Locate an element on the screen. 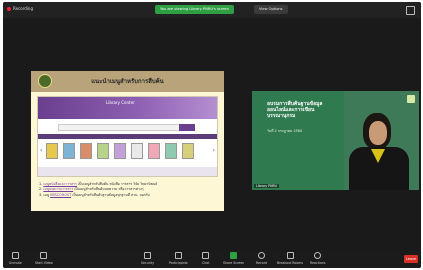  share-icon is located at coordinates (234, 255).